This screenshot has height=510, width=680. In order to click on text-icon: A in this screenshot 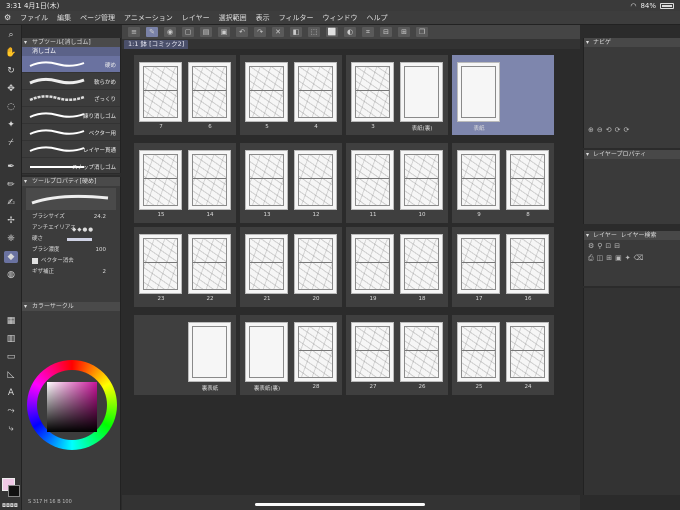, I will do `click(11, 393)`.